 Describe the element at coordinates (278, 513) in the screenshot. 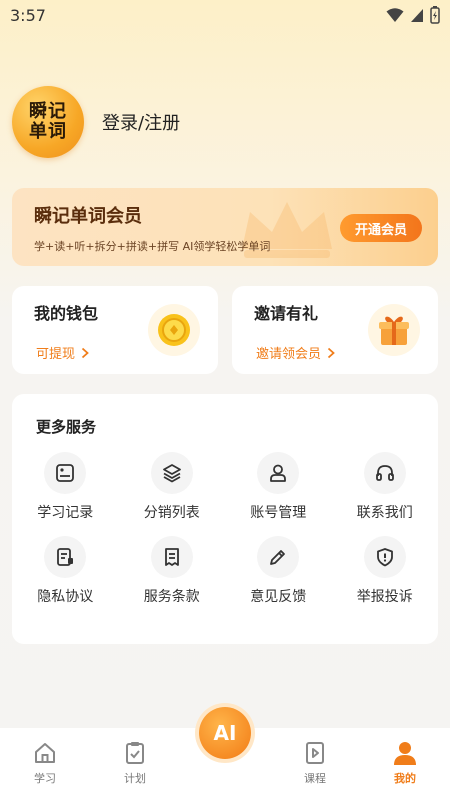

I see `service-label: 账号管理` at that location.